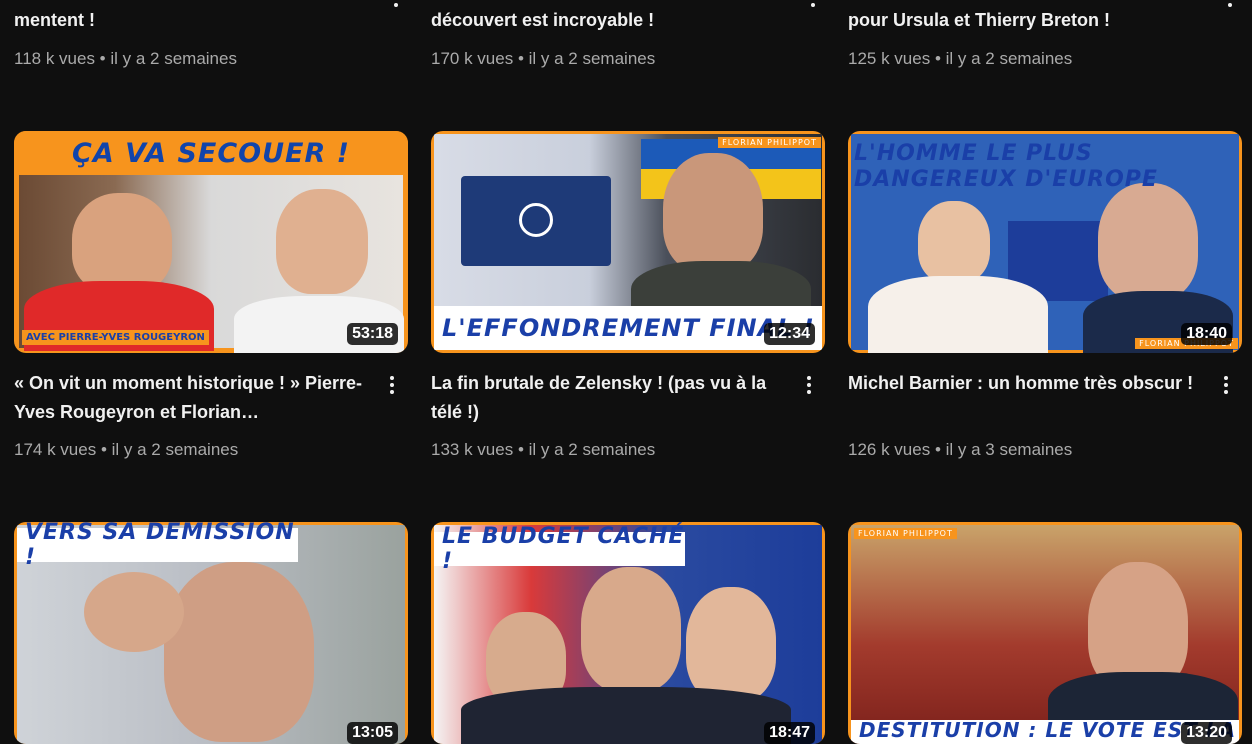  What do you see at coordinates (543, 58) in the screenshot?
I see `video-meta: 170 k vues • il y a 2 semaines` at bounding box center [543, 58].